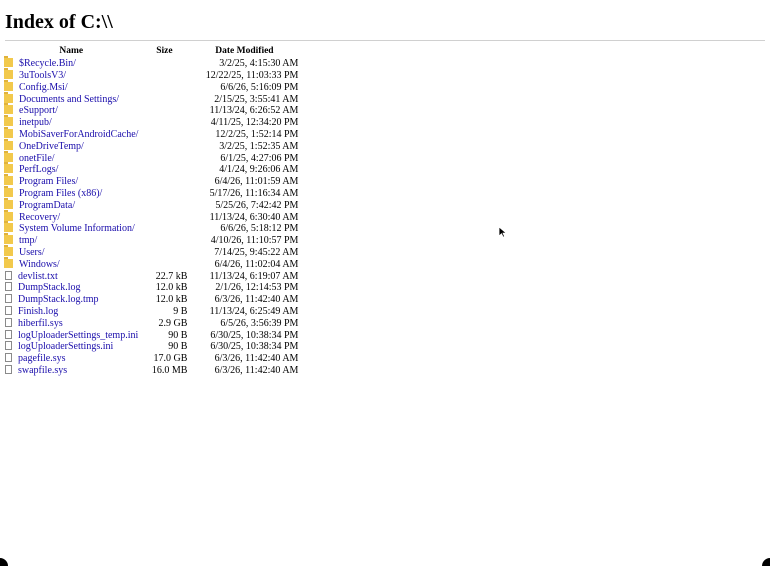 The width and height of the screenshot is (770, 566). I want to click on cell-name: Config.Msi/, so click(71, 86).